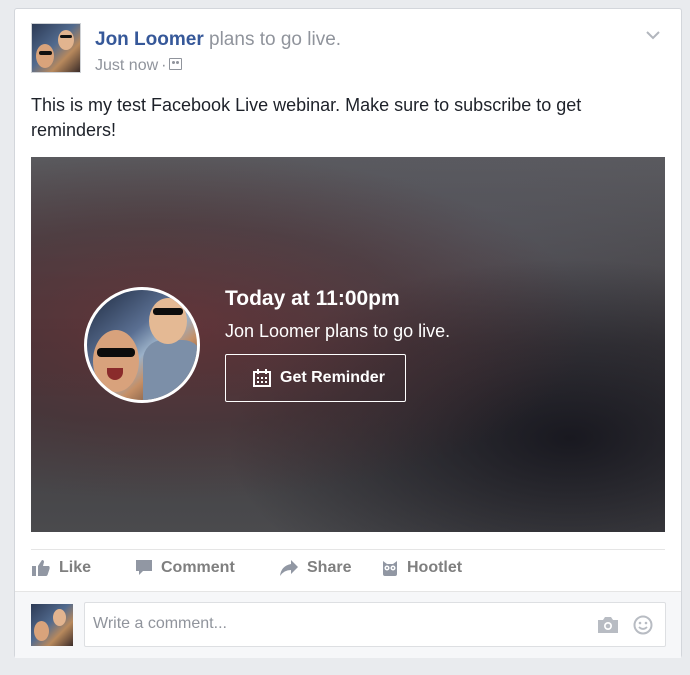 Image resolution: width=690 pixels, height=675 pixels. What do you see at coordinates (262, 378) in the screenshot?
I see `calendar-icon` at bounding box center [262, 378].